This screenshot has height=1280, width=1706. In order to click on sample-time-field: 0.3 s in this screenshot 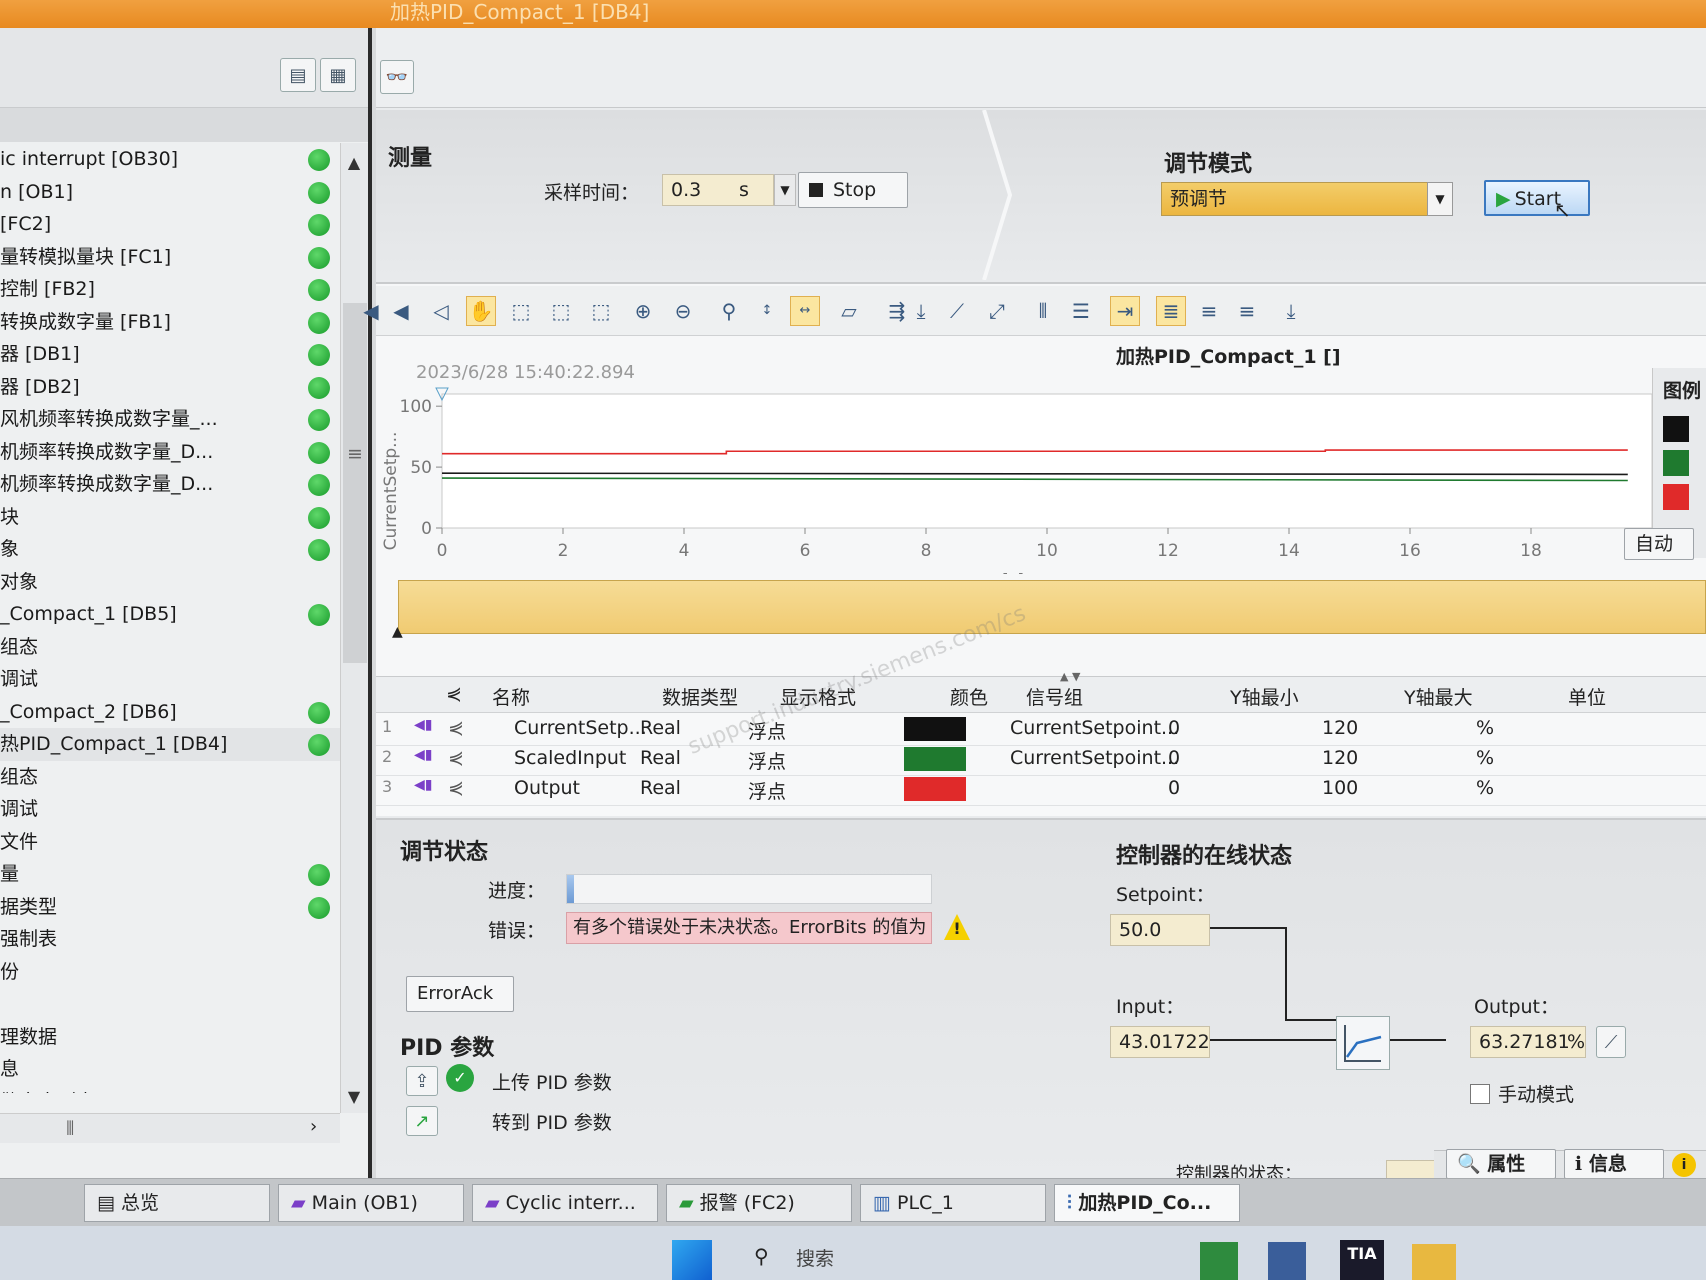, I will do `click(718, 190)`.